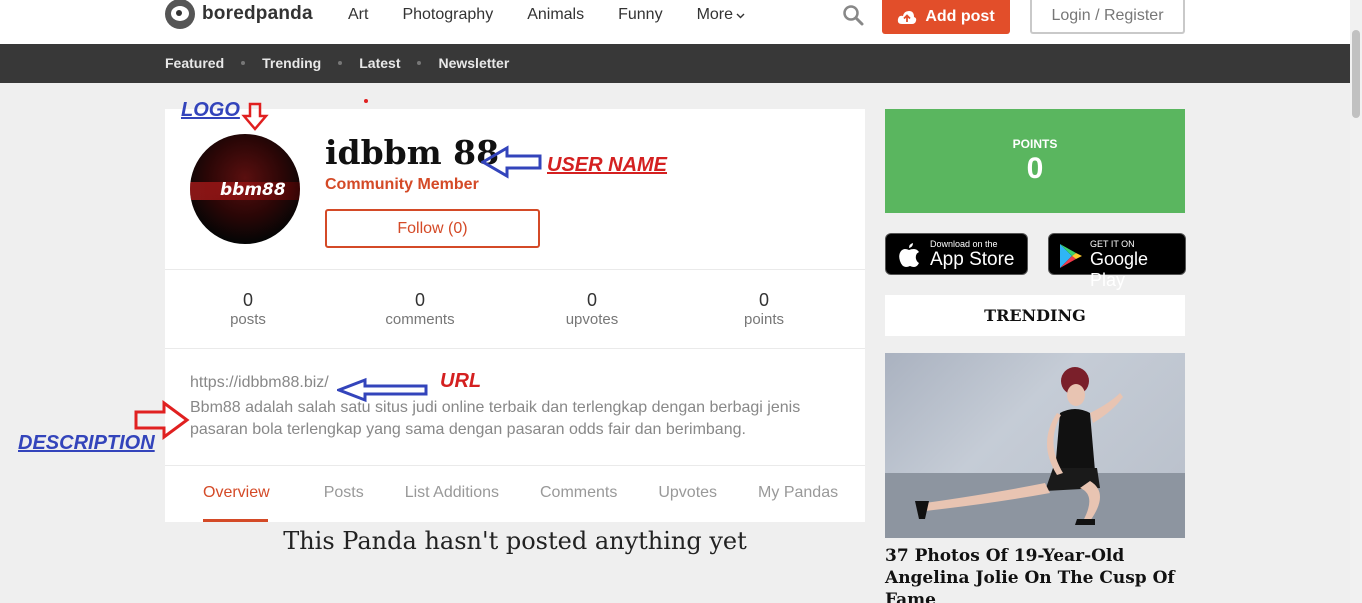 Image resolution: width=1362 pixels, height=603 pixels. I want to click on subnav-featured: Featured, so click(194, 63).